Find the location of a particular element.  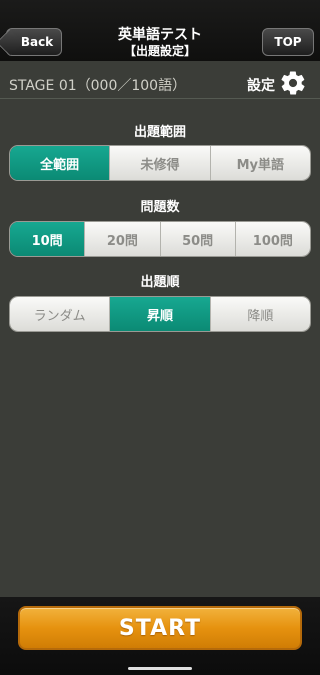

range-option-unlearned: 未修得 is located at coordinates (159, 163).